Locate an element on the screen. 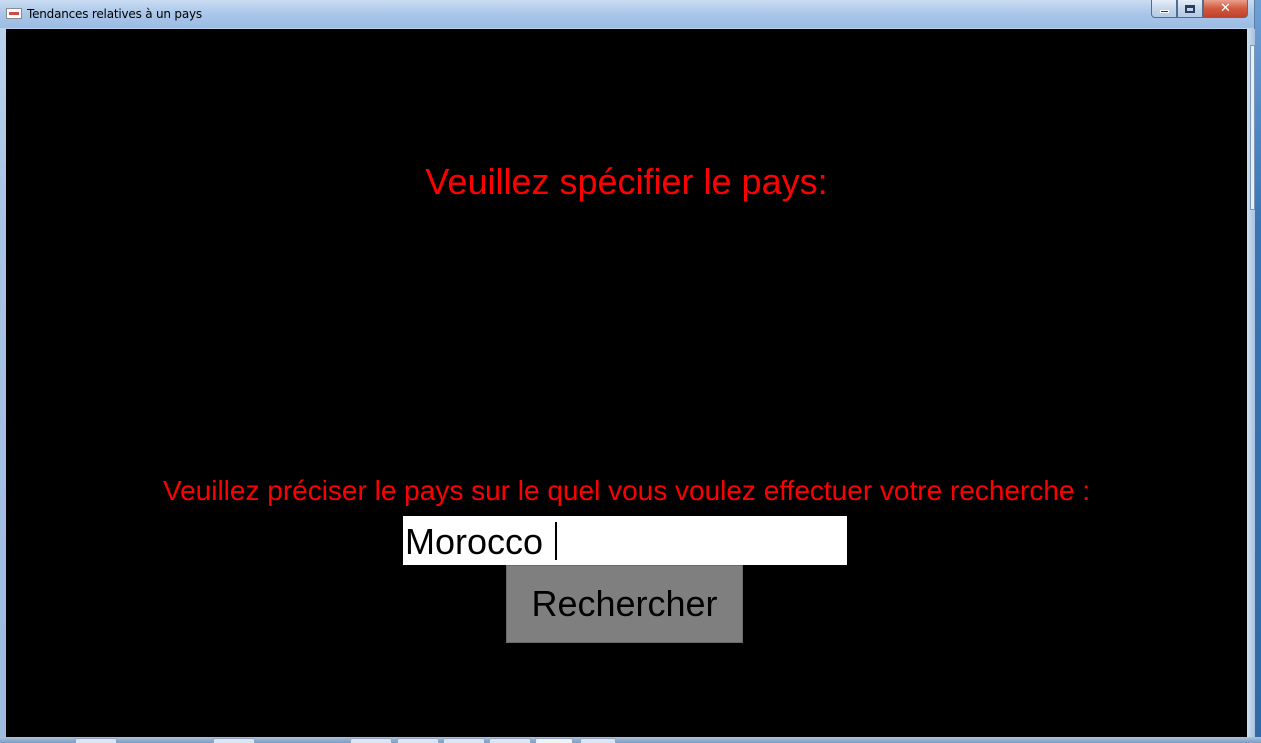 The image size is (1261, 743). caption-buttons: ✕ is located at coordinates (1199, 9).